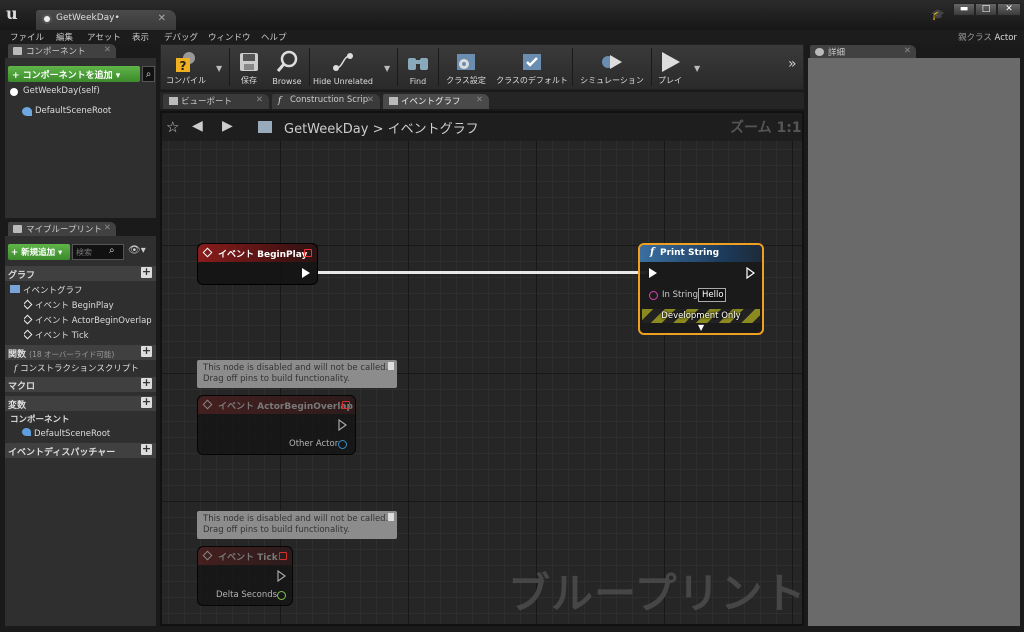 The image size is (1024, 632). What do you see at coordinates (146, 383) in the screenshot?
I see `add-macro-button: +` at bounding box center [146, 383].